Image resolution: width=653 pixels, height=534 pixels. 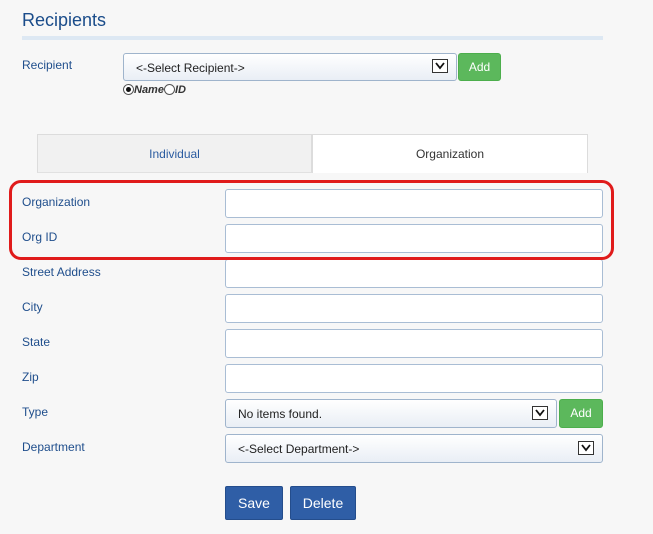 What do you see at coordinates (414, 378) in the screenshot?
I see `zip-field` at bounding box center [414, 378].